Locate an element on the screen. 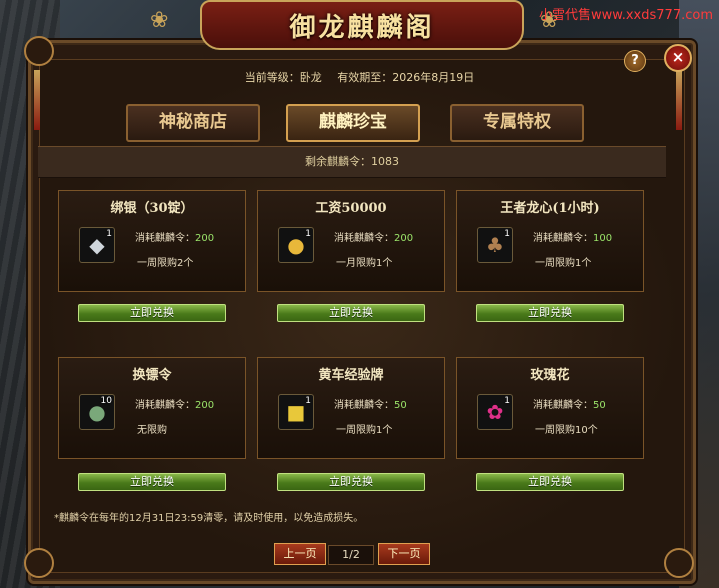 The image size is (719, 588). item-qty: 10 is located at coordinates (106, 401).